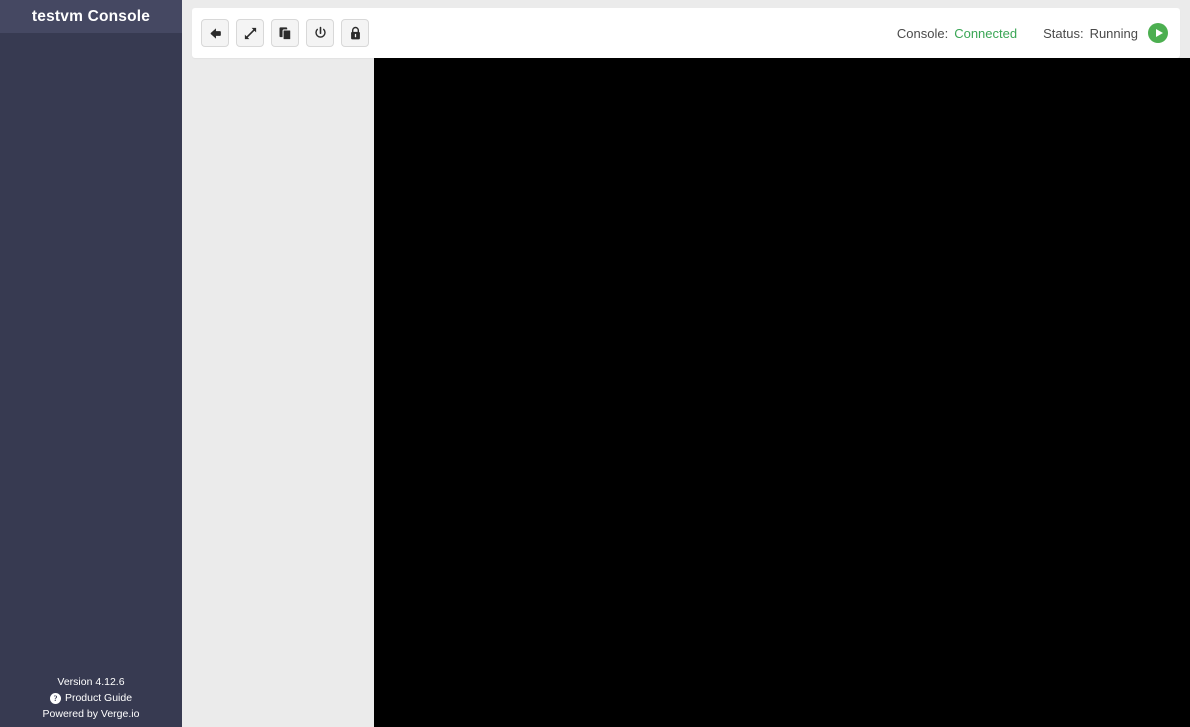 Image resolution: width=1190 pixels, height=727 pixels. What do you see at coordinates (91, 38) in the screenshot?
I see `sidebar-nav` at bounding box center [91, 38].